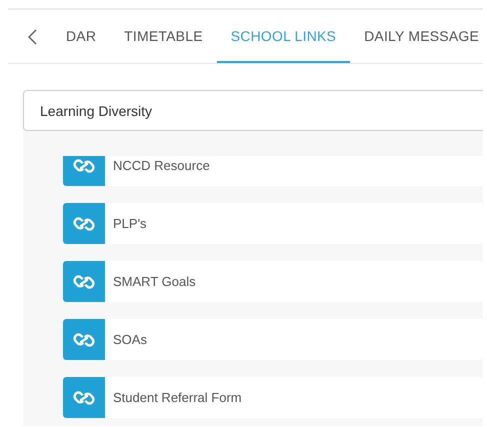 This screenshot has height=427, width=487. Describe the element at coordinates (416, 36) in the screenshot. I see `tab: DAILY MESSAGE` at that location.